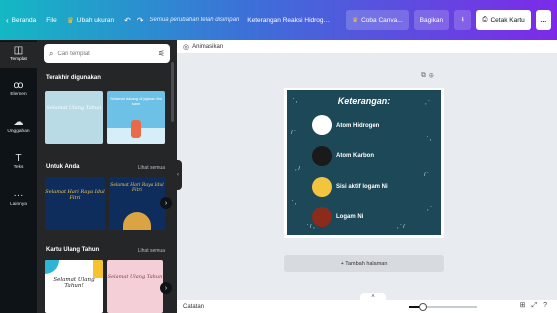 Image resolution: width=557 pixels, height=313 pixels. I want to click on nickel-active-site-dot, so click(322, 187).